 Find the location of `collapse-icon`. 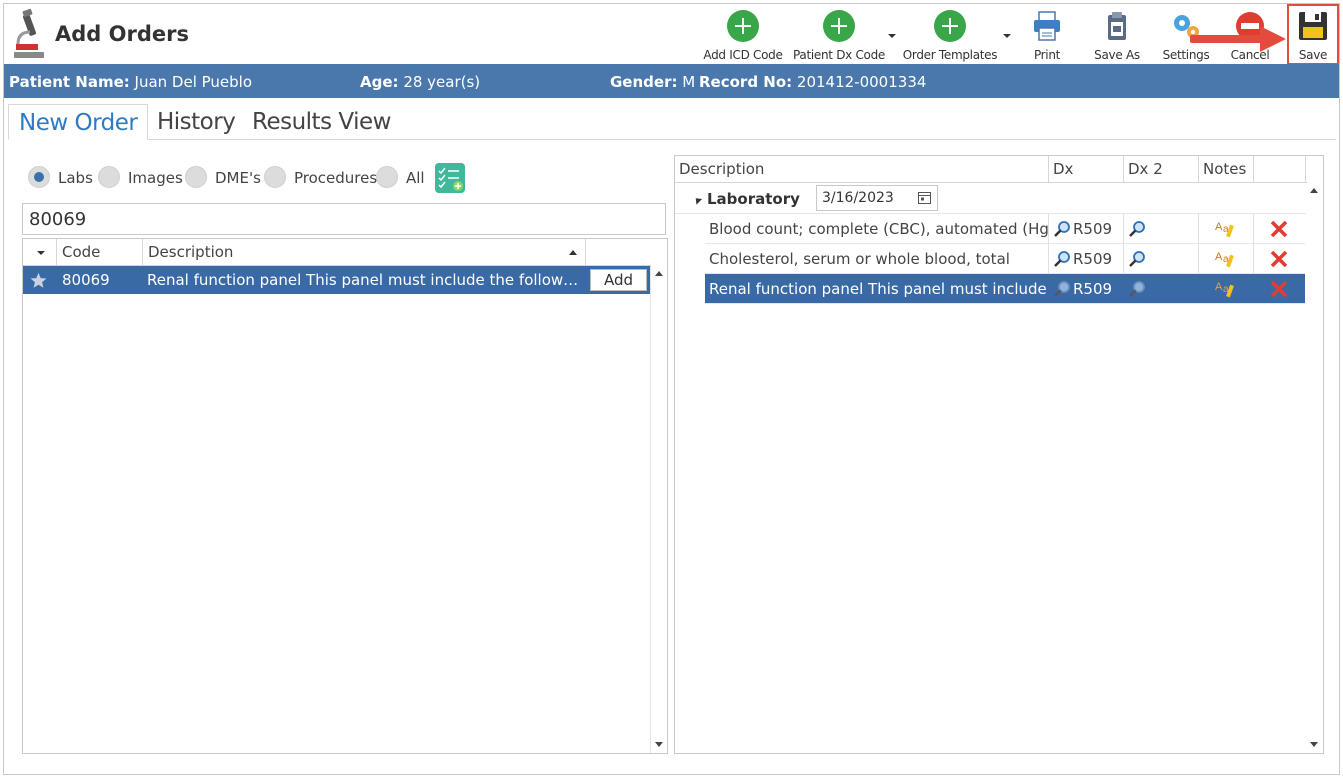

collapse-icon is located at coordinates (697, 200).